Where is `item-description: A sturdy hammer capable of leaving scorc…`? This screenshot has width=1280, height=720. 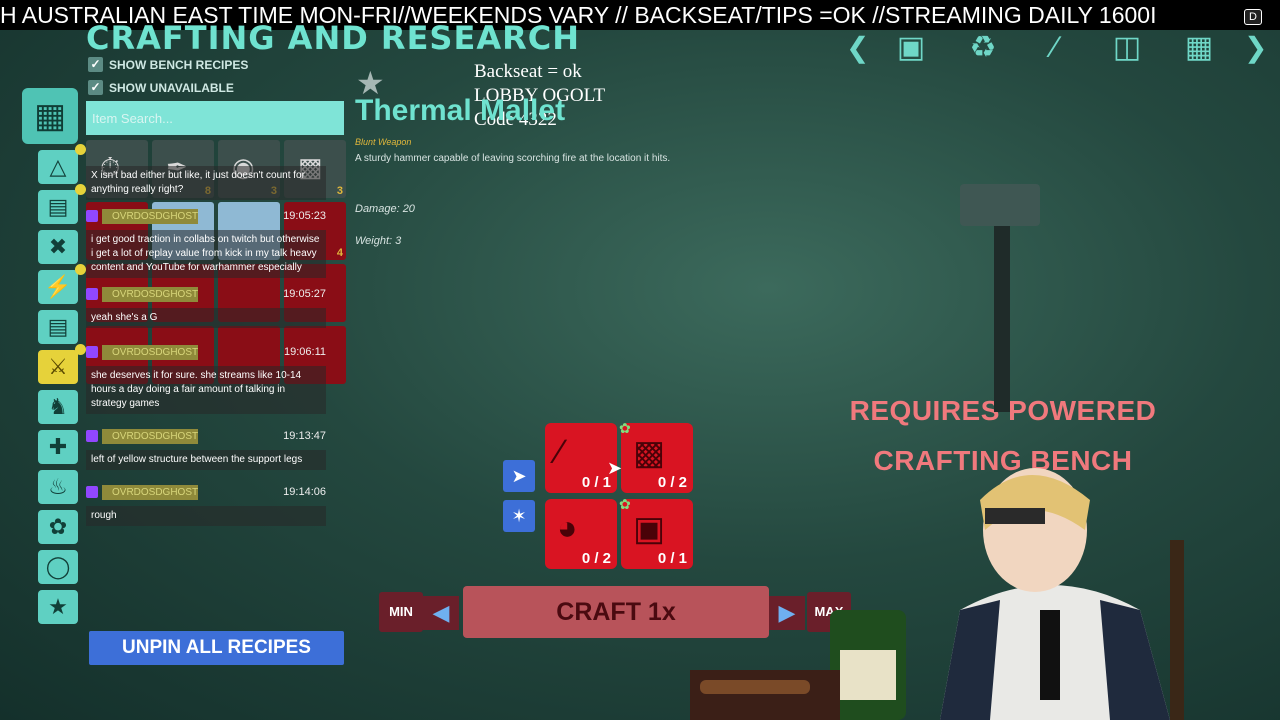
item-description: A sturdy hammer capable of leaving scorc… is located at coordinates (513, 158).